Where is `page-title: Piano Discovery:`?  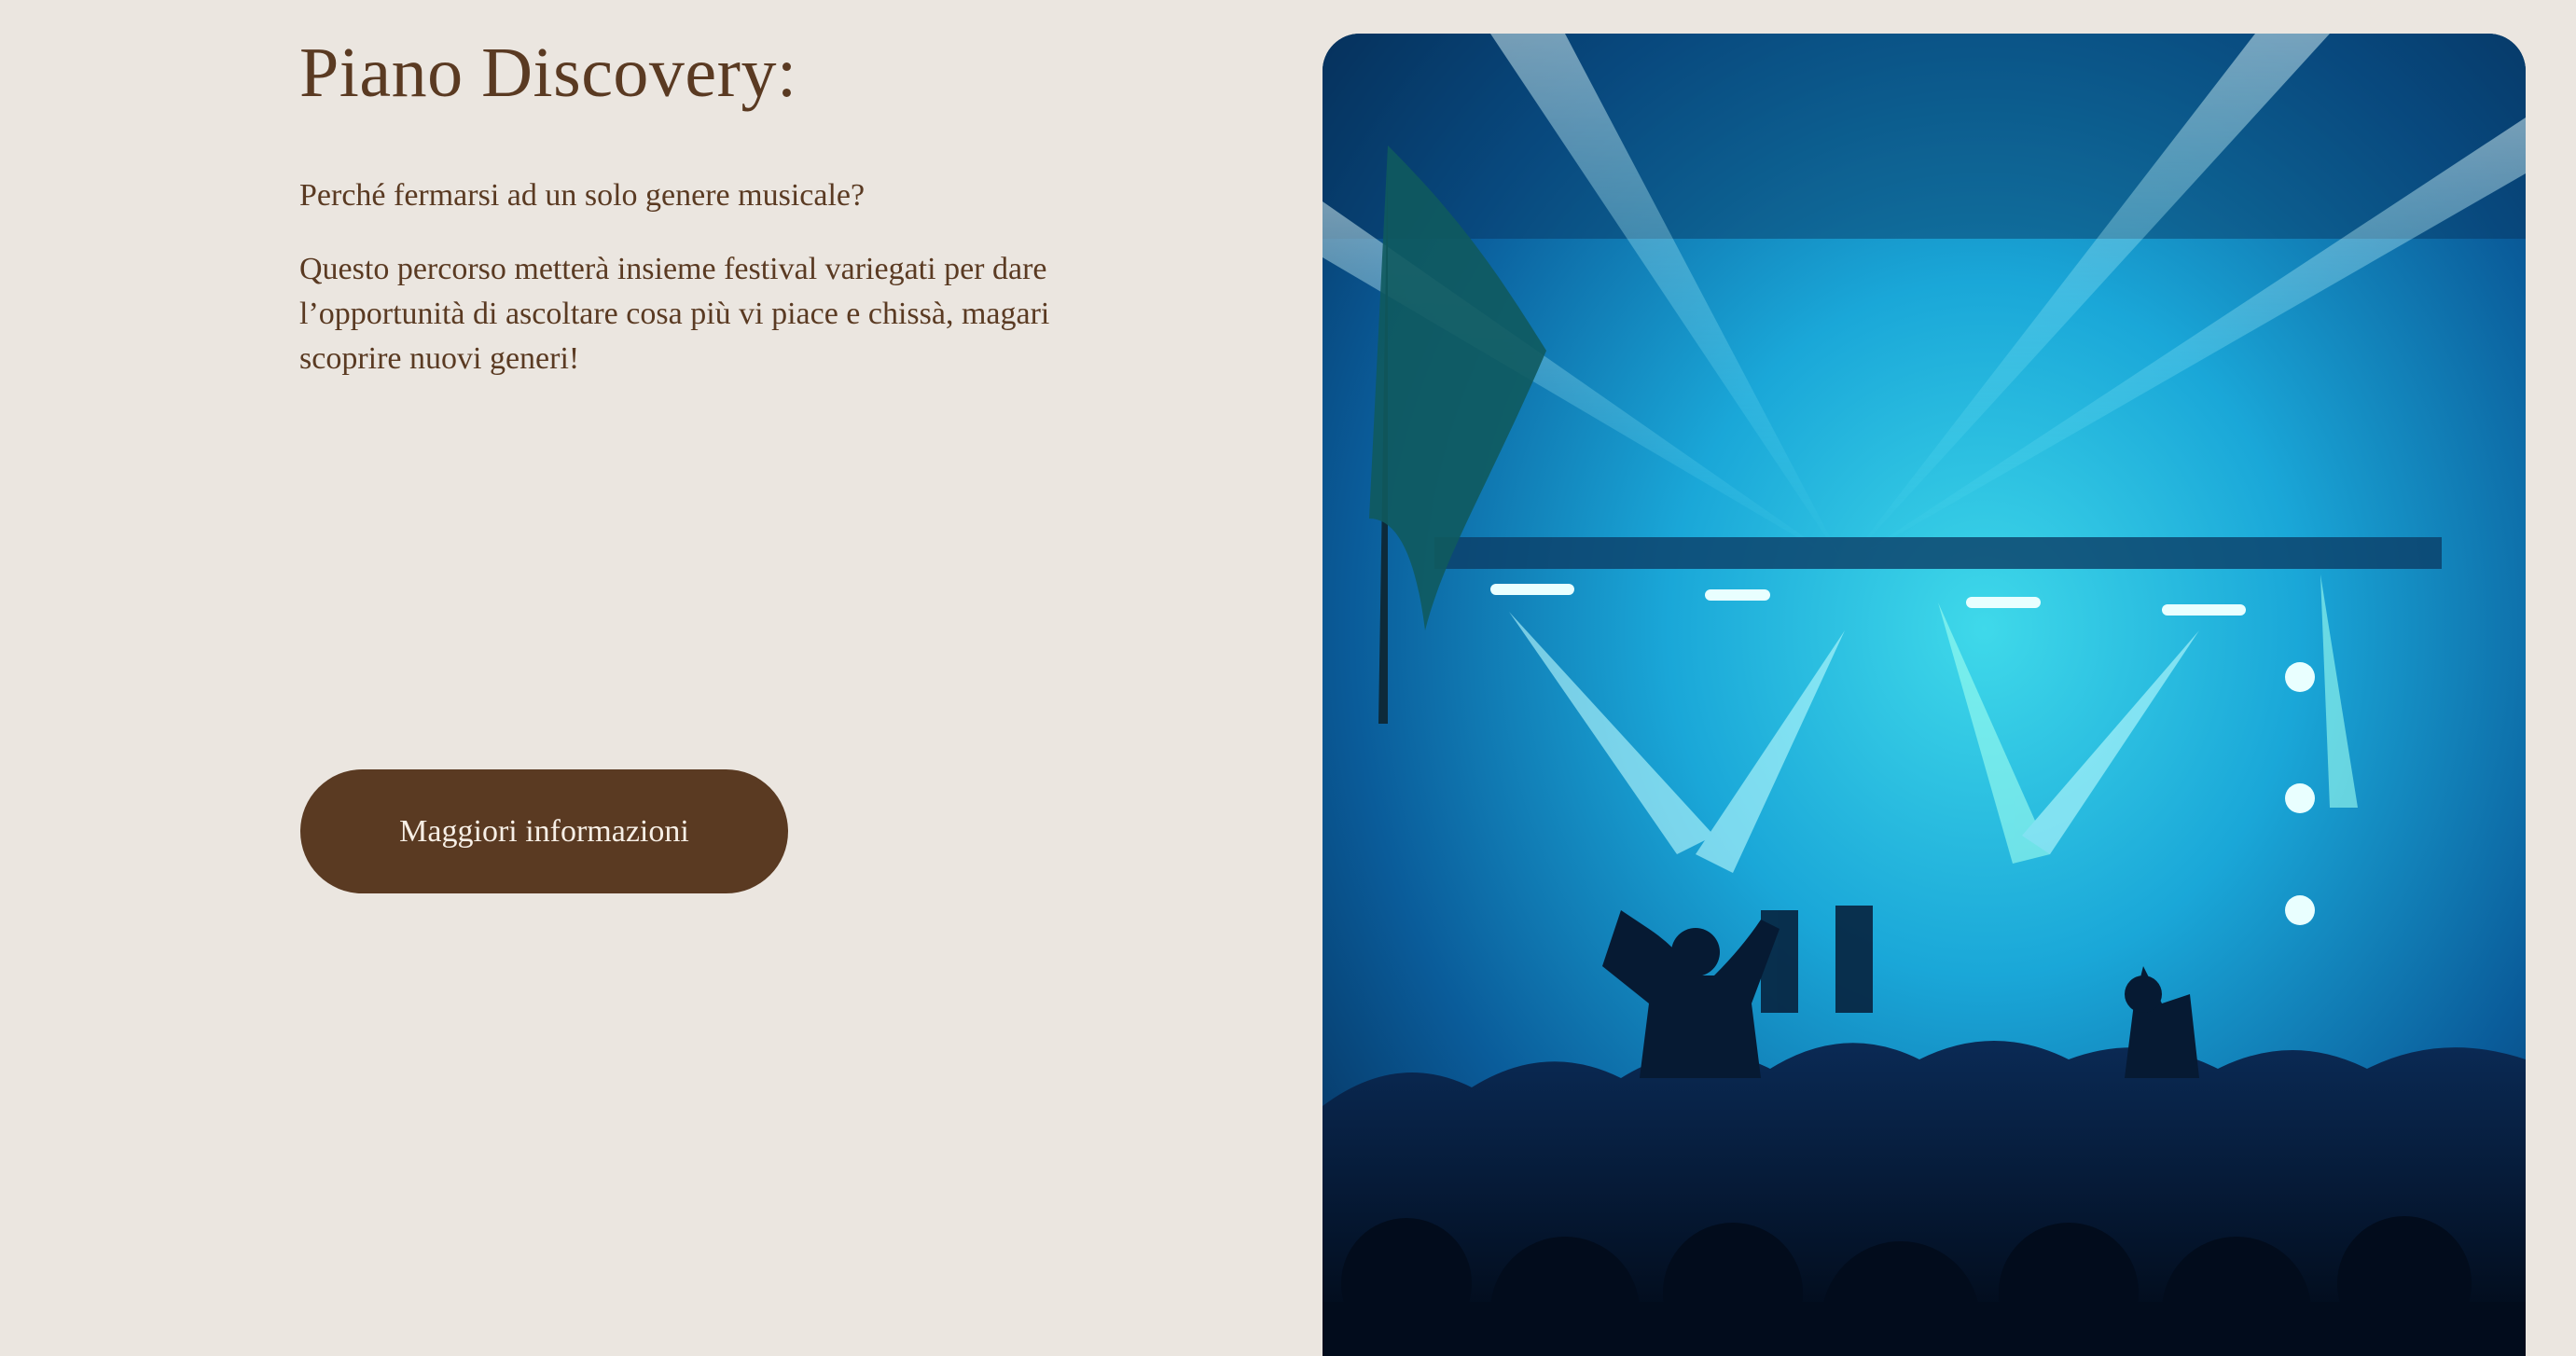 page-title: Piano Discovery: is located at coordinates (548, 73).